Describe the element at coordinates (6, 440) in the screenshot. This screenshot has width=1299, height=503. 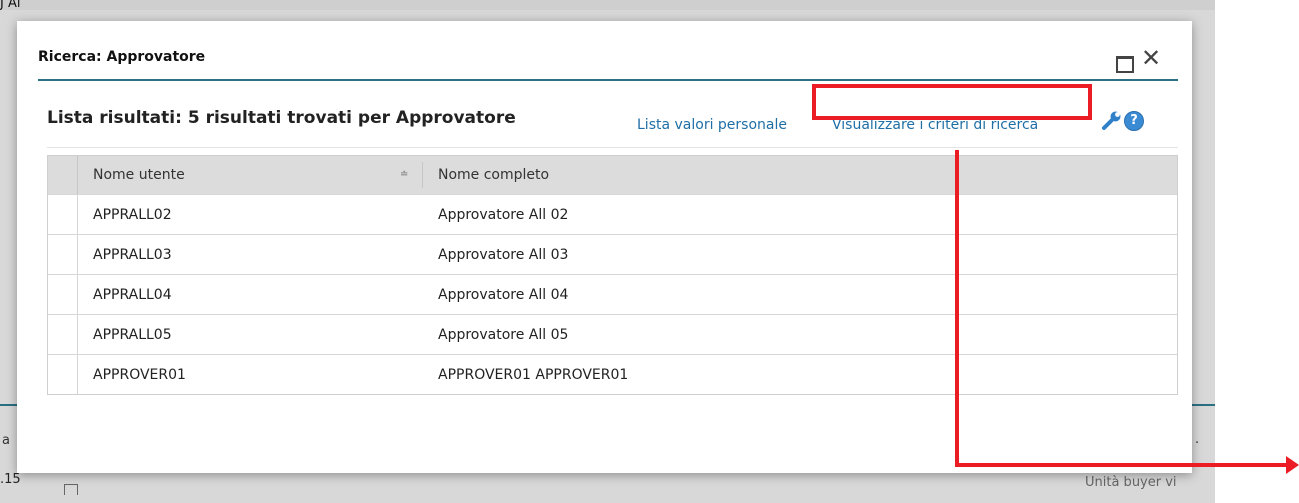
I see `background-left-cell-text: a` at that location.